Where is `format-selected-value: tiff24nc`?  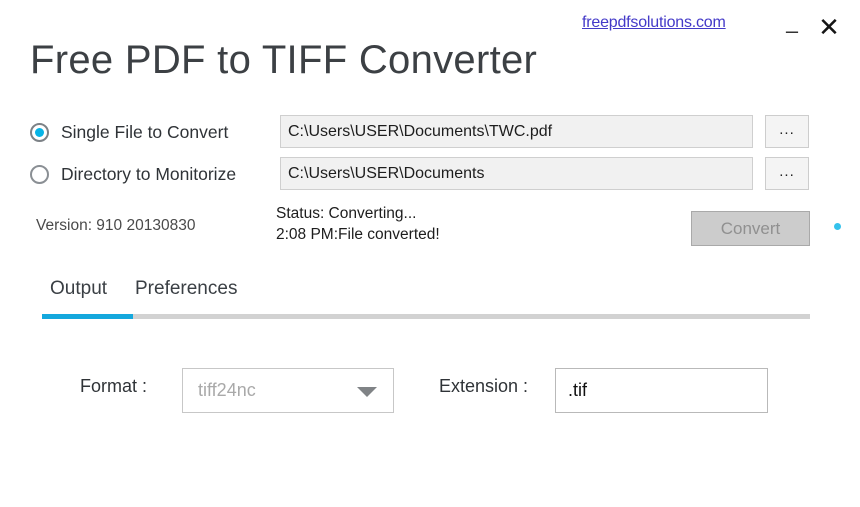 format-selected-value: tiff24nc is located at coordinates (227, 390).